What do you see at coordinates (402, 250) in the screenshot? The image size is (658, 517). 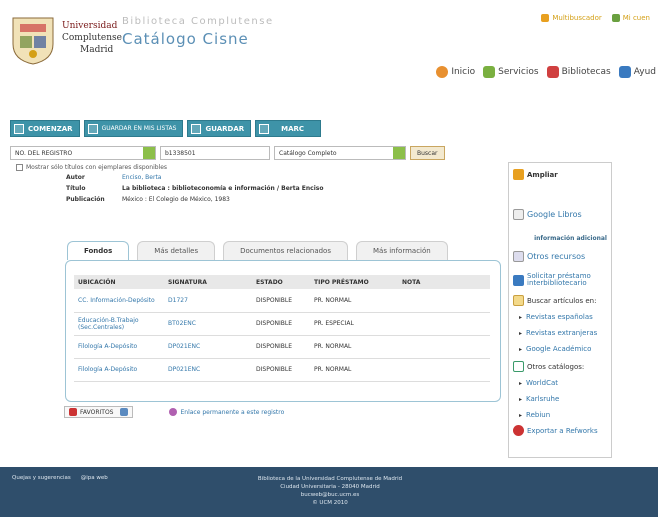 I see `tab-mas-informacion: Más información` at bounding box center [402, 250].